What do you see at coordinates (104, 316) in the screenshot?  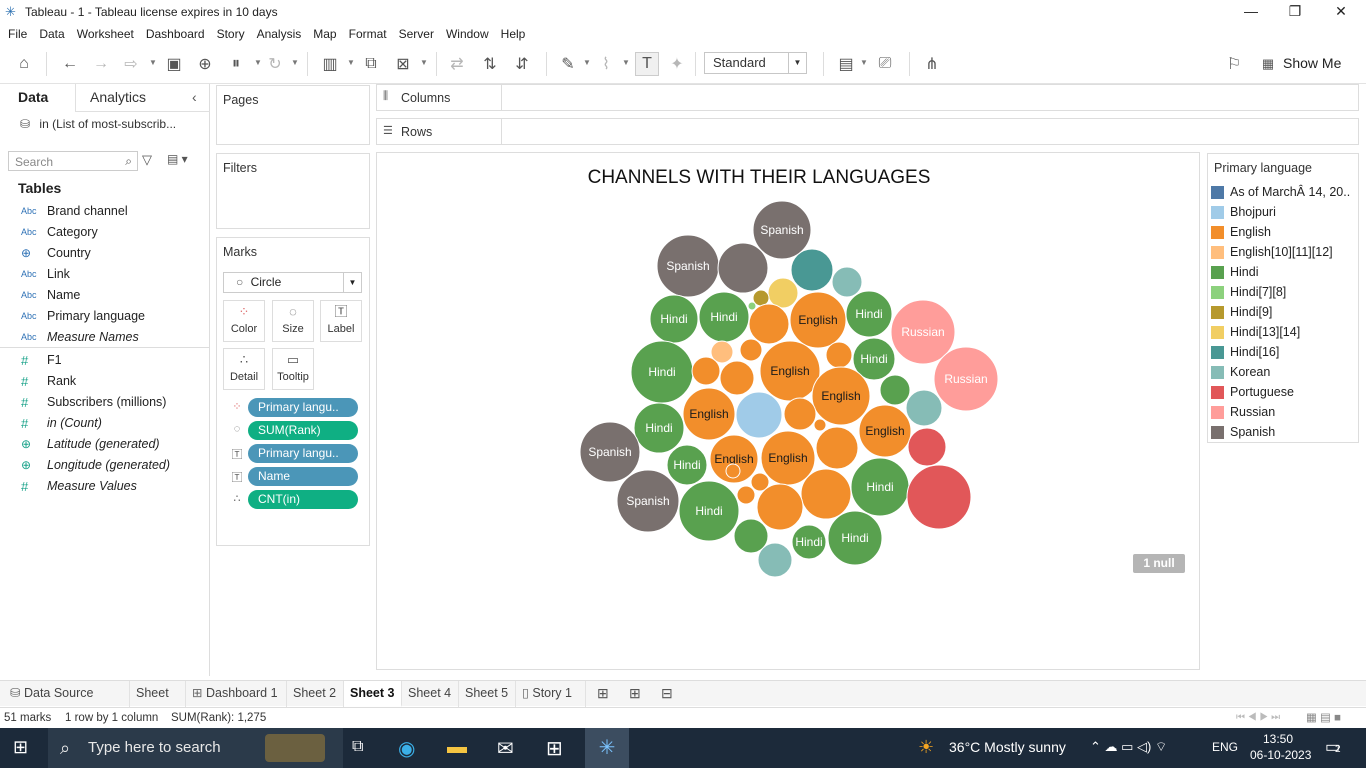 I see `field-primary-language: Abc Primary language` at bounding box center [104, 316].